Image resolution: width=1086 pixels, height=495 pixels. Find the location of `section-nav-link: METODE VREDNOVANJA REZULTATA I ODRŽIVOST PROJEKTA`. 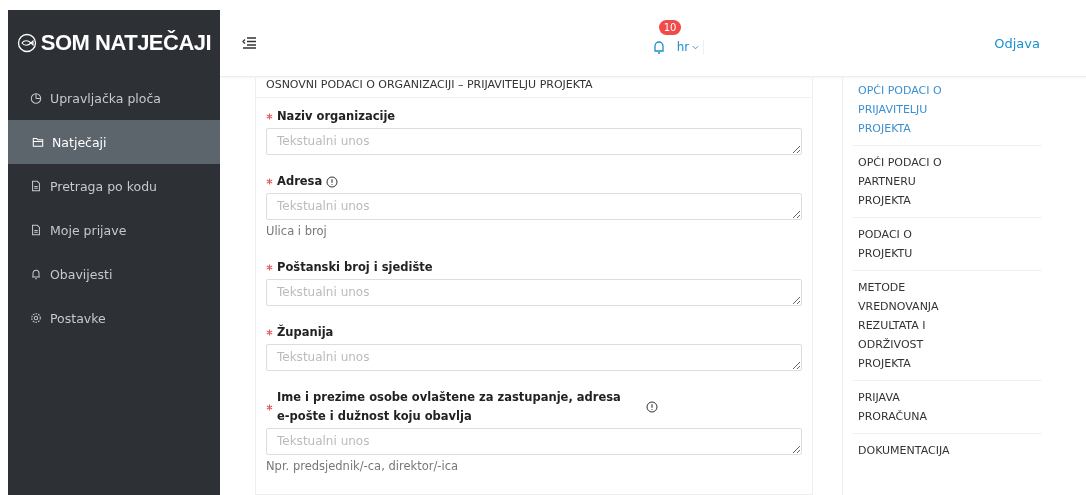

section-nav-link: METODE VREDNOVANJA REZULTATA I ODRŽIVOST PROJEKTA is located at coordinates (947, 329).